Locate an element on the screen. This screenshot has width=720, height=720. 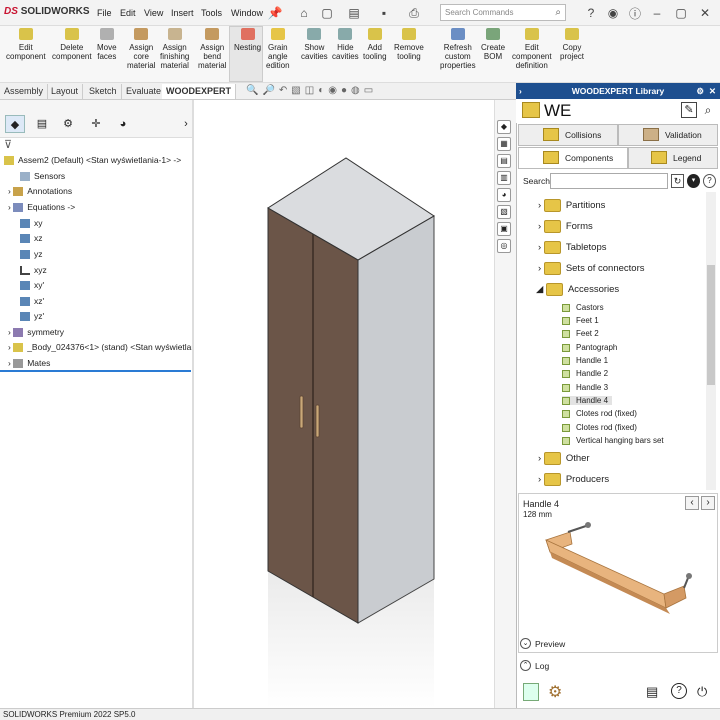
hide-show-icon: ◉ is located at coordinates (332, 92).